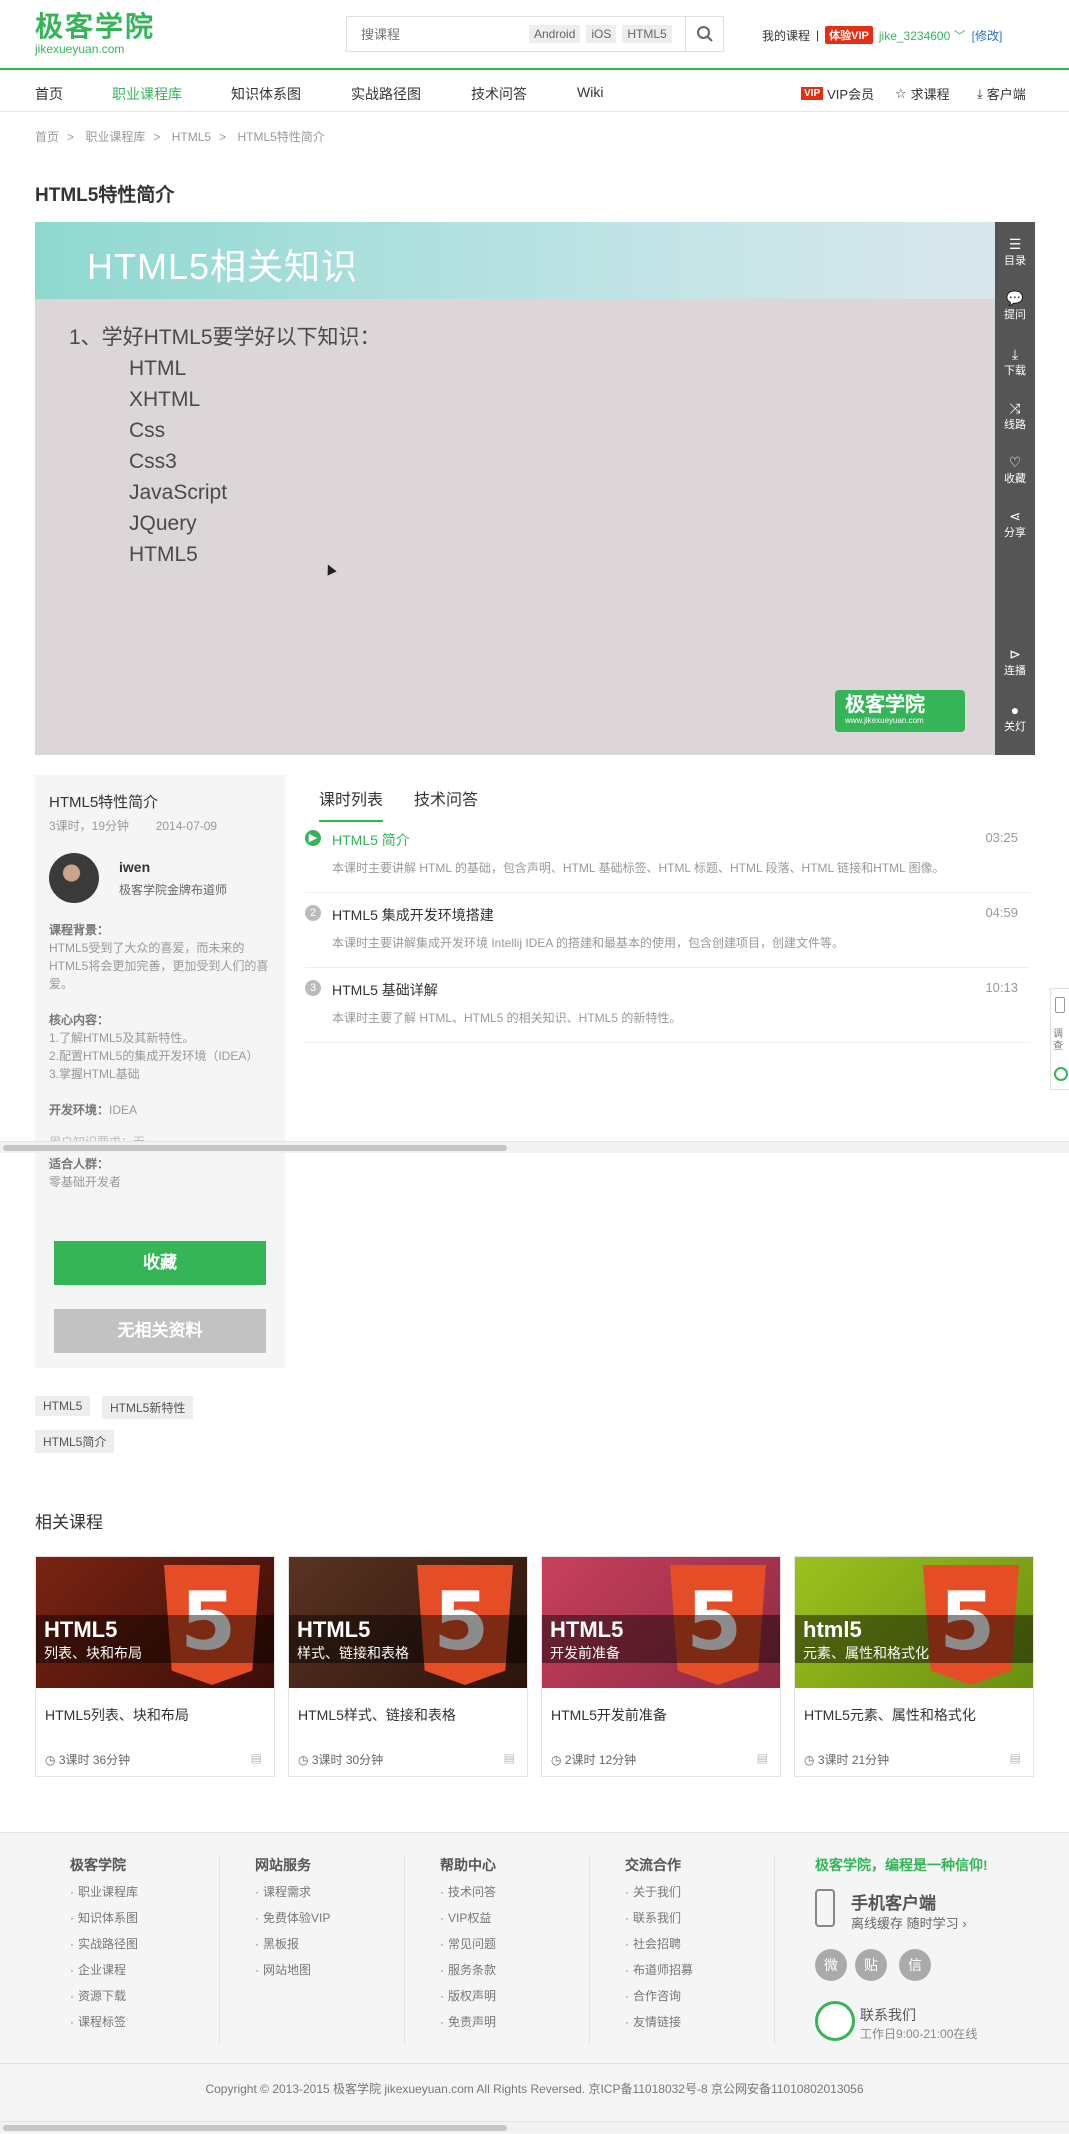  Describe the element at coordinates (74, 878) in the screenshot. I see `teacher-avatar` at that location.